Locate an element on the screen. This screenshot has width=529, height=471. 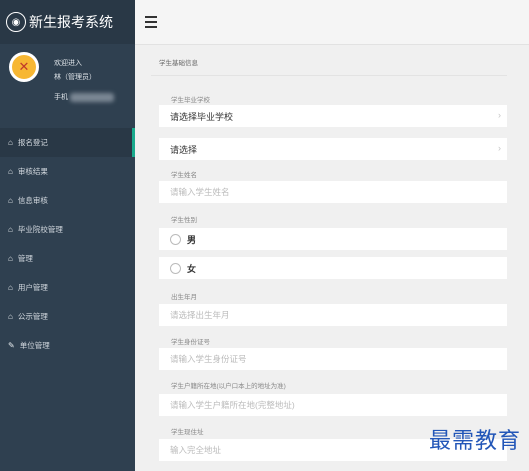
sidebar-item-label: 单位管理 is located at coordinates (34, 345).